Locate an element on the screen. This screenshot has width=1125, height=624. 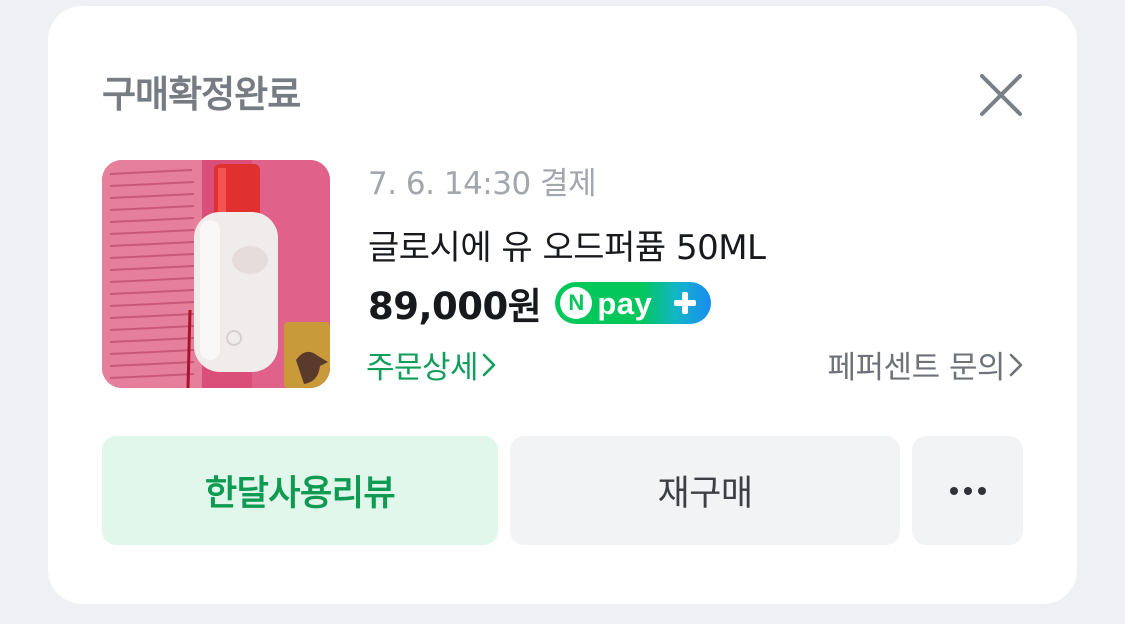
order-detail-link: 주문상세 is located at coordinates (431, 364).